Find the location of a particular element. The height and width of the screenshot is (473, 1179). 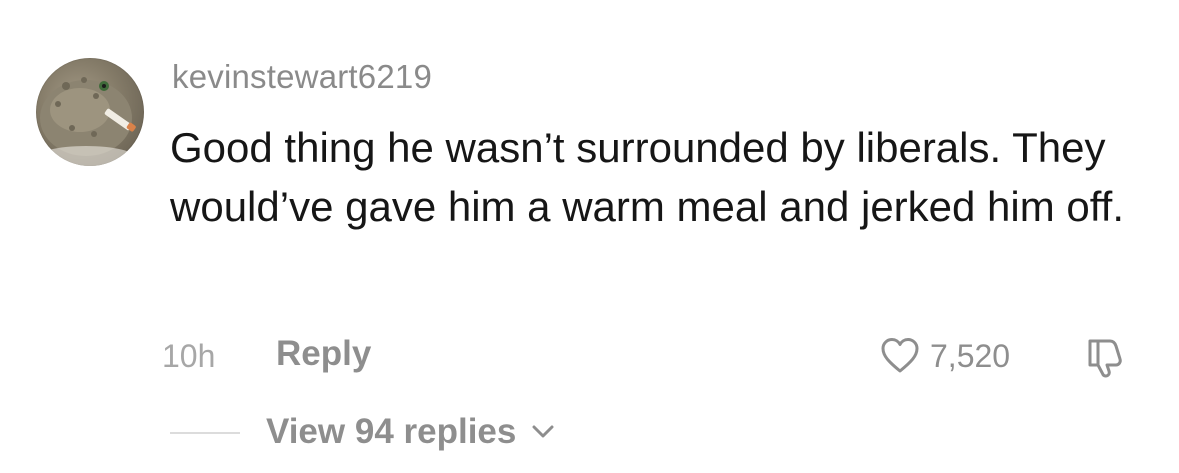

view-replies-button: View 94 replies is located at coordinates (410, 432).